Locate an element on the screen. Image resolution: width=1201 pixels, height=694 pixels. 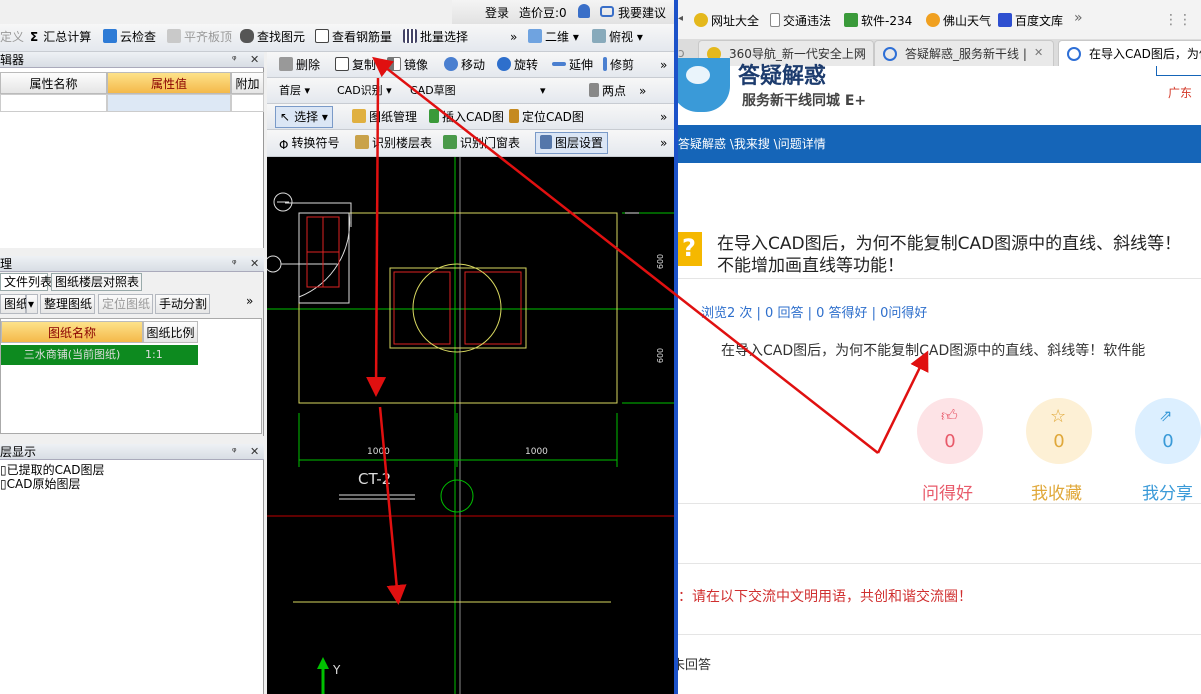
house-icon is located at coordinates (851, 20).